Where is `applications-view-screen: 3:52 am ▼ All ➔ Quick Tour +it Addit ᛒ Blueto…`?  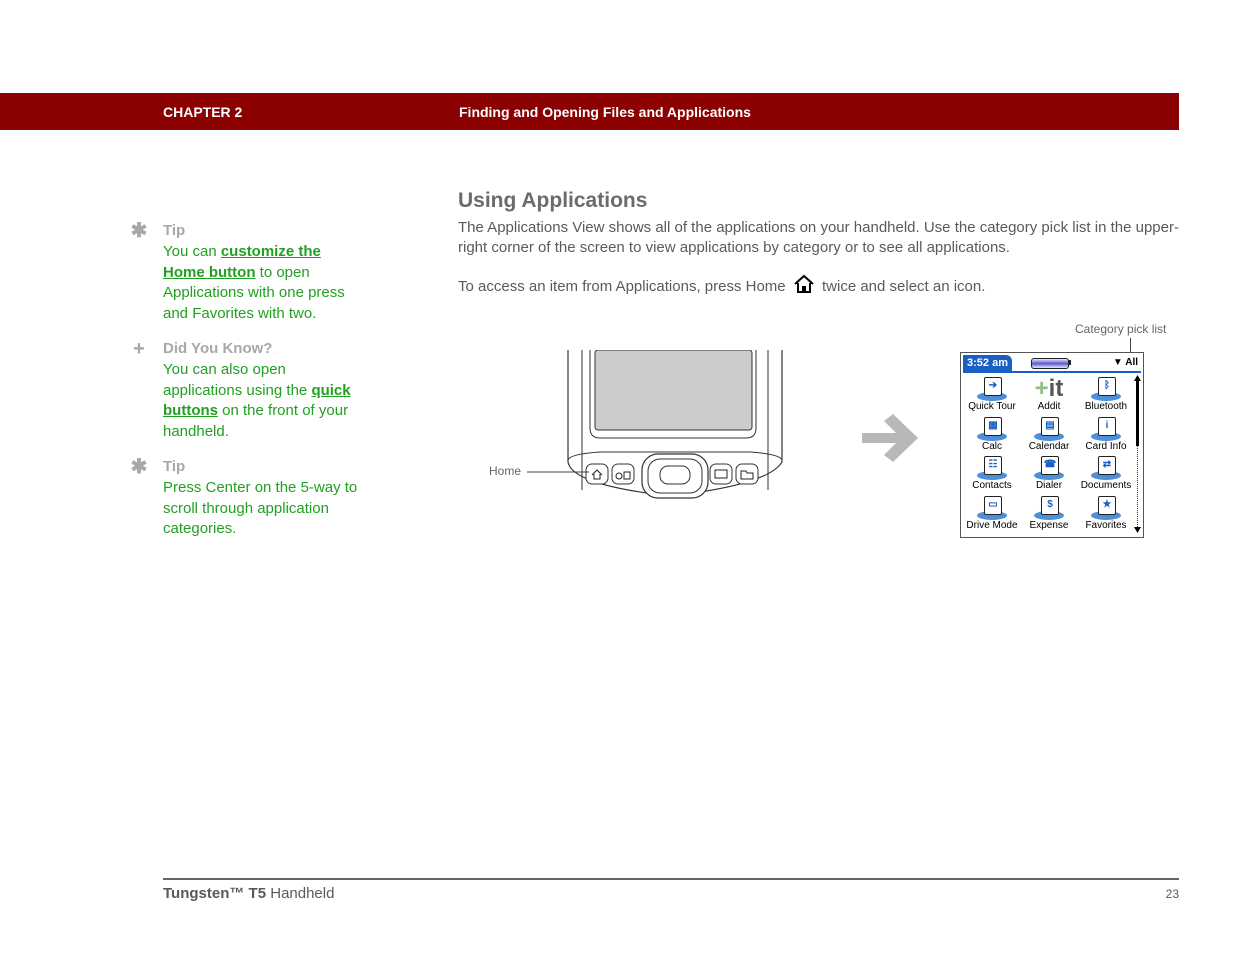
applications-view-screen: 3:52 am ▼ All ➔ Quick Tour +it Addit ᛒ Blueto… is located at coordinates (1052, 445).